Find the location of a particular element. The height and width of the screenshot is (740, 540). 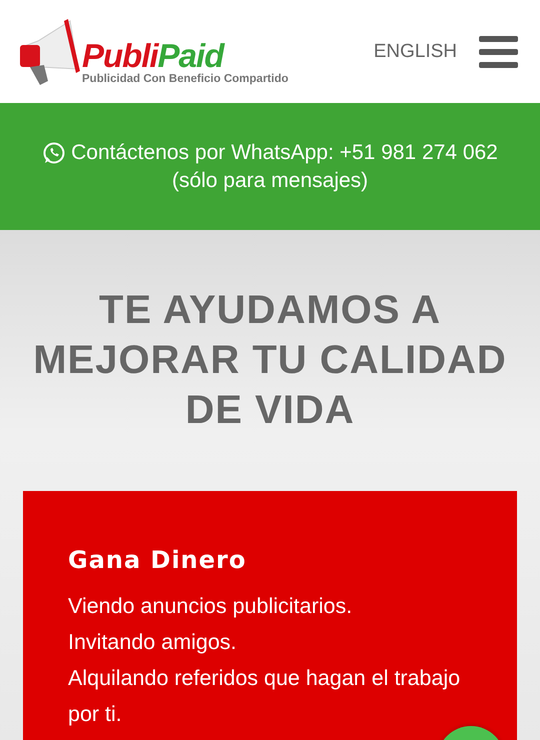

card-title: Gana Dinero is located at coordinates (158, 560).